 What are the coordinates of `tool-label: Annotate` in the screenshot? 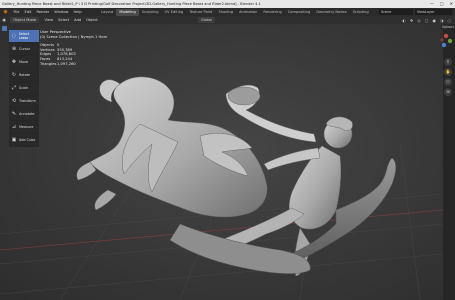 It's located at (27, 114).